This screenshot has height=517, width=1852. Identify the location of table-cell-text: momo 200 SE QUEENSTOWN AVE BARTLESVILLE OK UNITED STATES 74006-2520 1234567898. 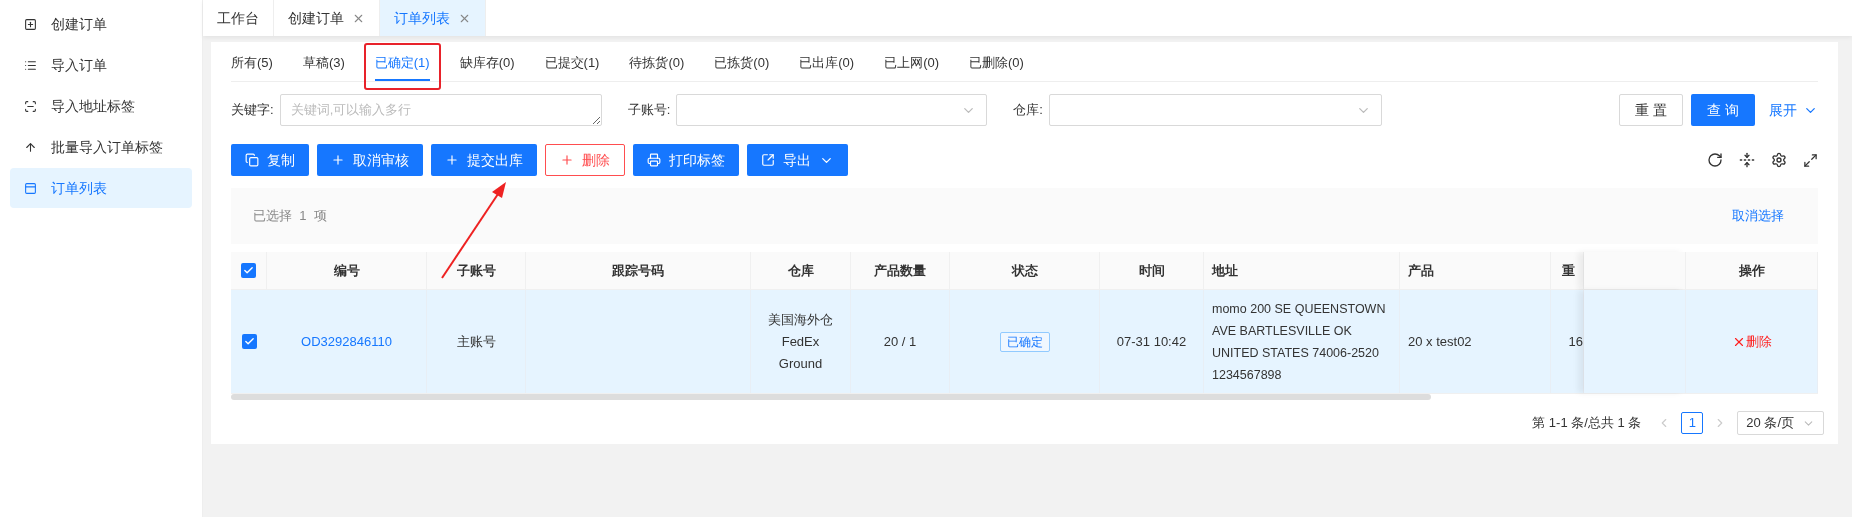
(1299, 342).